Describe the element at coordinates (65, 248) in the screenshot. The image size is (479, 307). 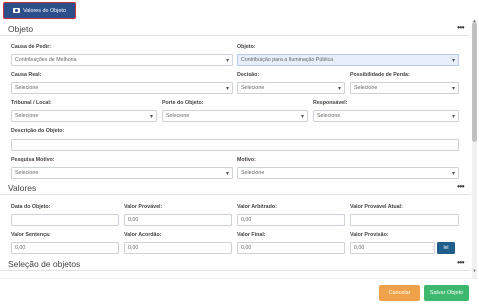
I see `valor-sentenca-input: 0,00` at that location.